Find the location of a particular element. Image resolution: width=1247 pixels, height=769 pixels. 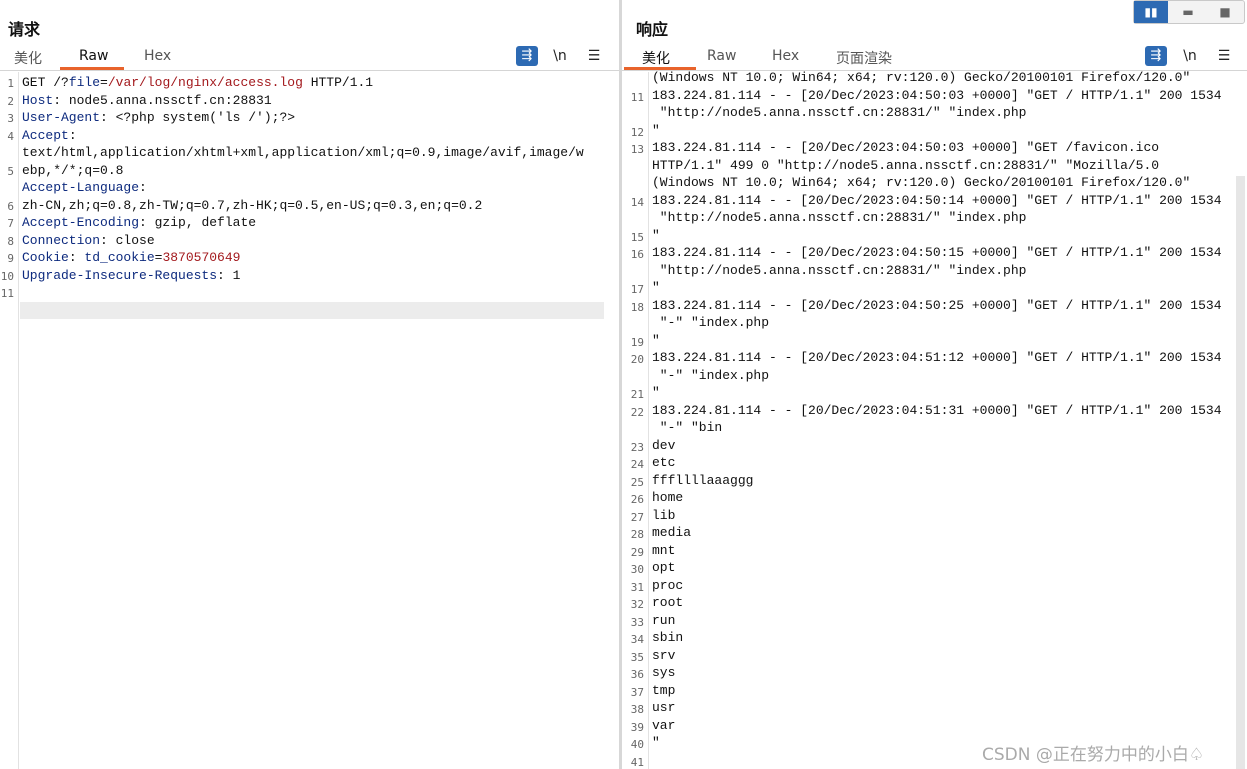

line-number: 36 is located at coordinates (637, 674).